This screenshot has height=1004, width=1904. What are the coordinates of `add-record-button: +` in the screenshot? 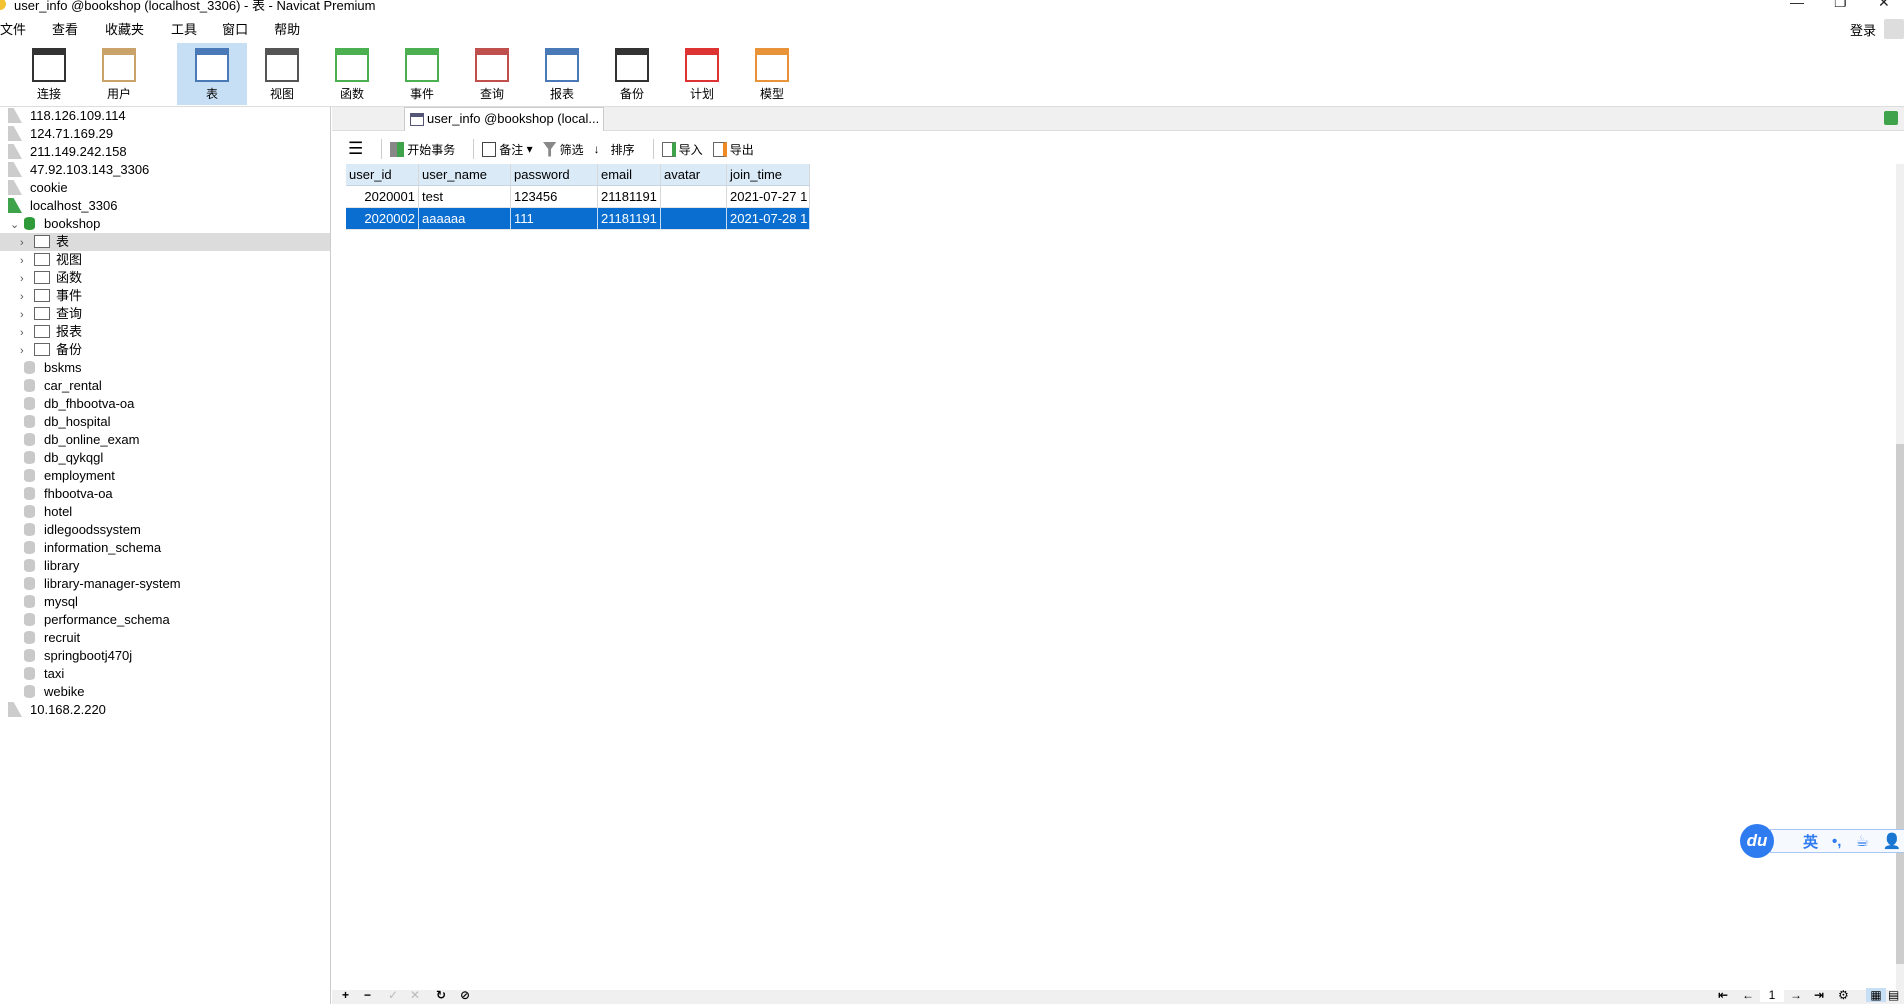 It's located at (345, 995).